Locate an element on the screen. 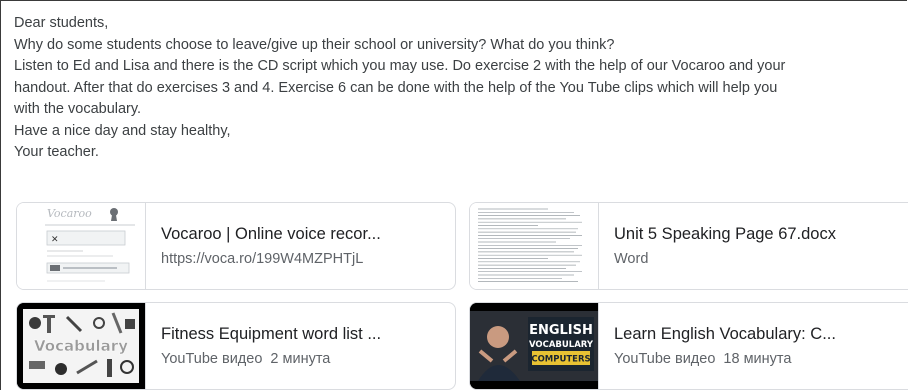 Image resolution: width=908 pixels, height=391 pixels. document-page-thumbnail is located at coordinates (534, 246).